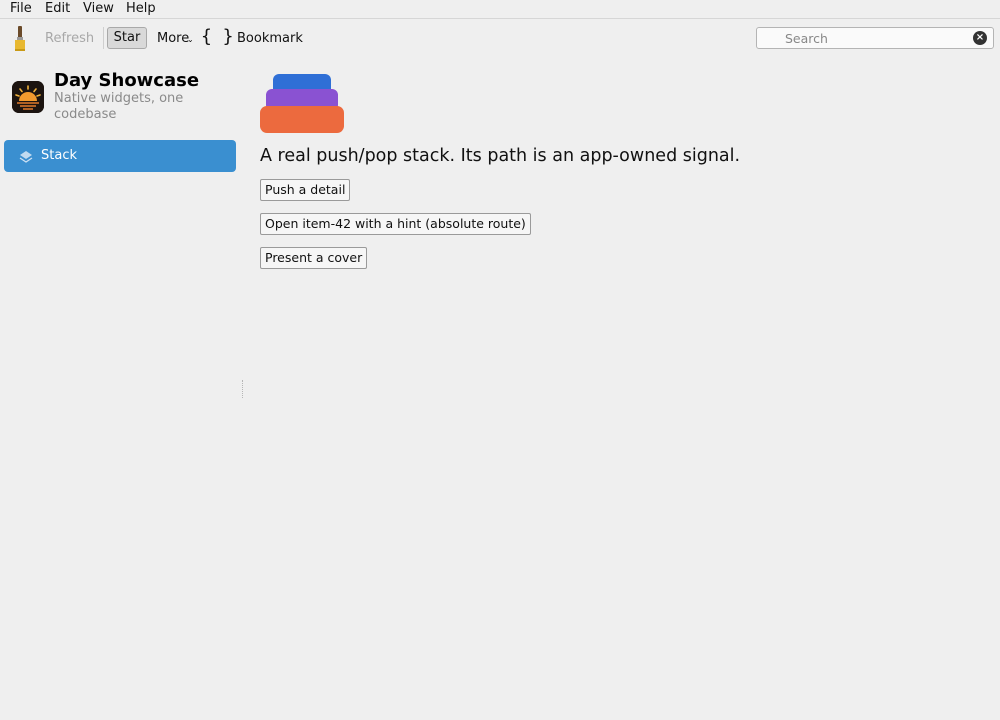 This screenshot has width=1000, height=720. I want to click on refresh-button: Refresh, so click(69, 38).